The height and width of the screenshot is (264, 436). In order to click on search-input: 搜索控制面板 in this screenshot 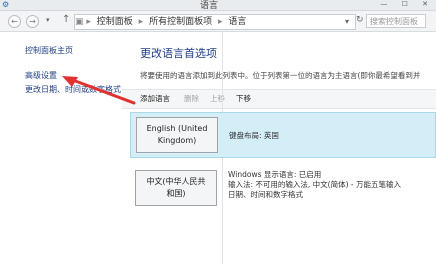, I will do `click(396, 21)`.